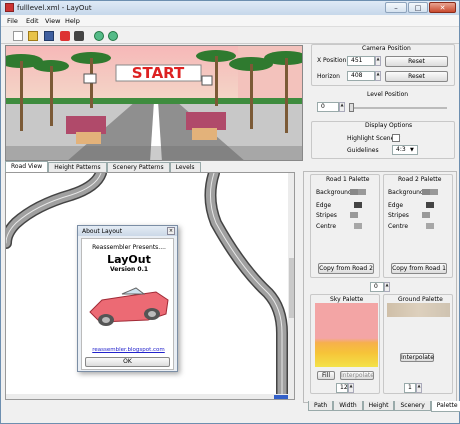 This screenshot has height=424, width=460. What do you see at coordinates (398, 215) in the screenshot?
I see `road2-stripes-label: Stripes` at bounding box center [398, 215].